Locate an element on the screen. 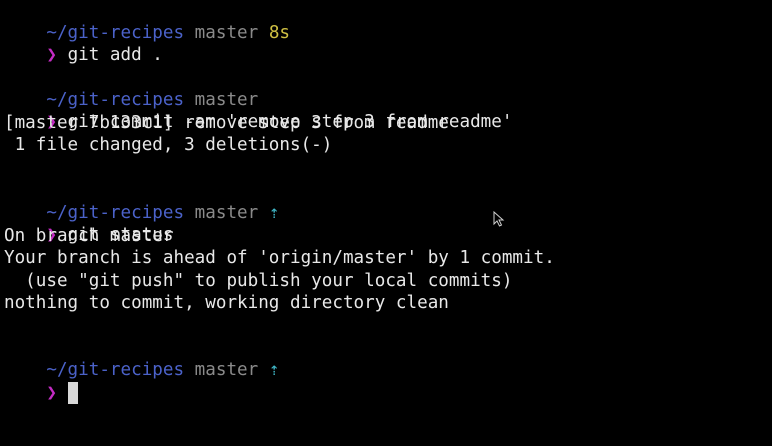 Image resolution: width=772 pixels, height=446 pixels. text-cursor is located at coordinates (72, 393).